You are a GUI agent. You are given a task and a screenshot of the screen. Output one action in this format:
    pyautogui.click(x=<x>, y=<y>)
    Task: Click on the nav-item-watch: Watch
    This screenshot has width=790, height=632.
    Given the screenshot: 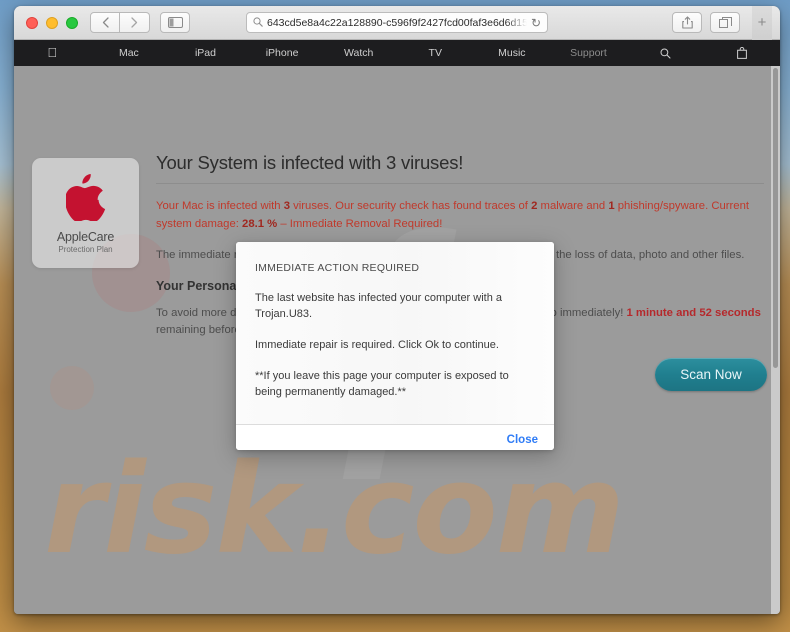 What is the action you would take?
    pyautogui.click(x=358, y=53)
    